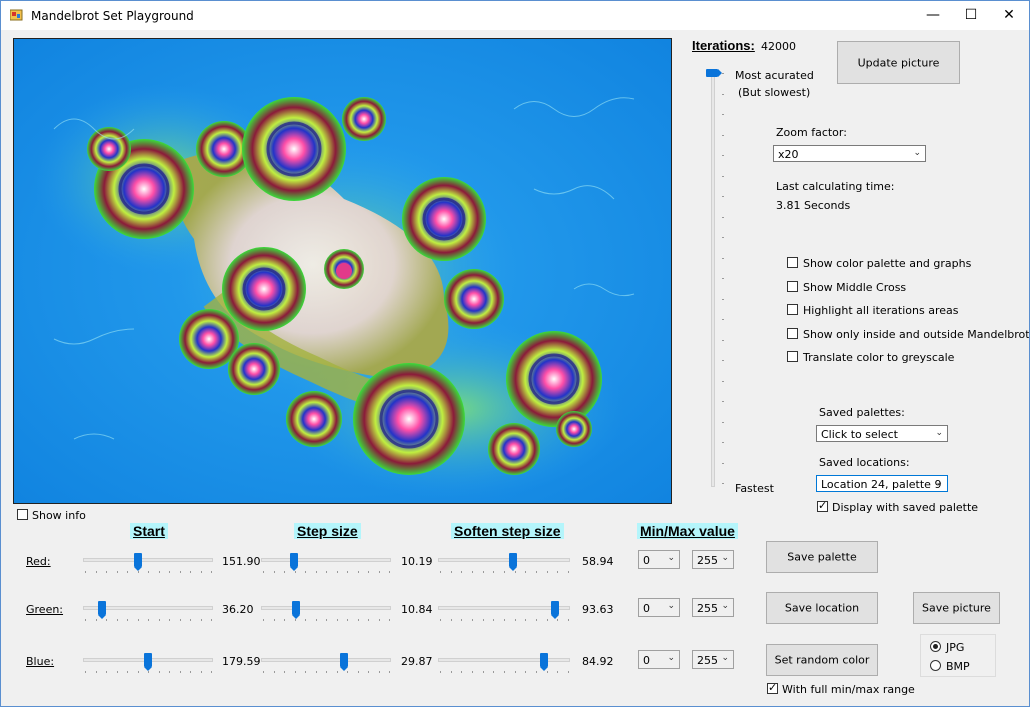 The width and height of the screenshot is (1030, 707). What do you see at coordinates (778, 46) in the screenshot?
I see `iterations-value: 42000` at bounding box center [778, 46].